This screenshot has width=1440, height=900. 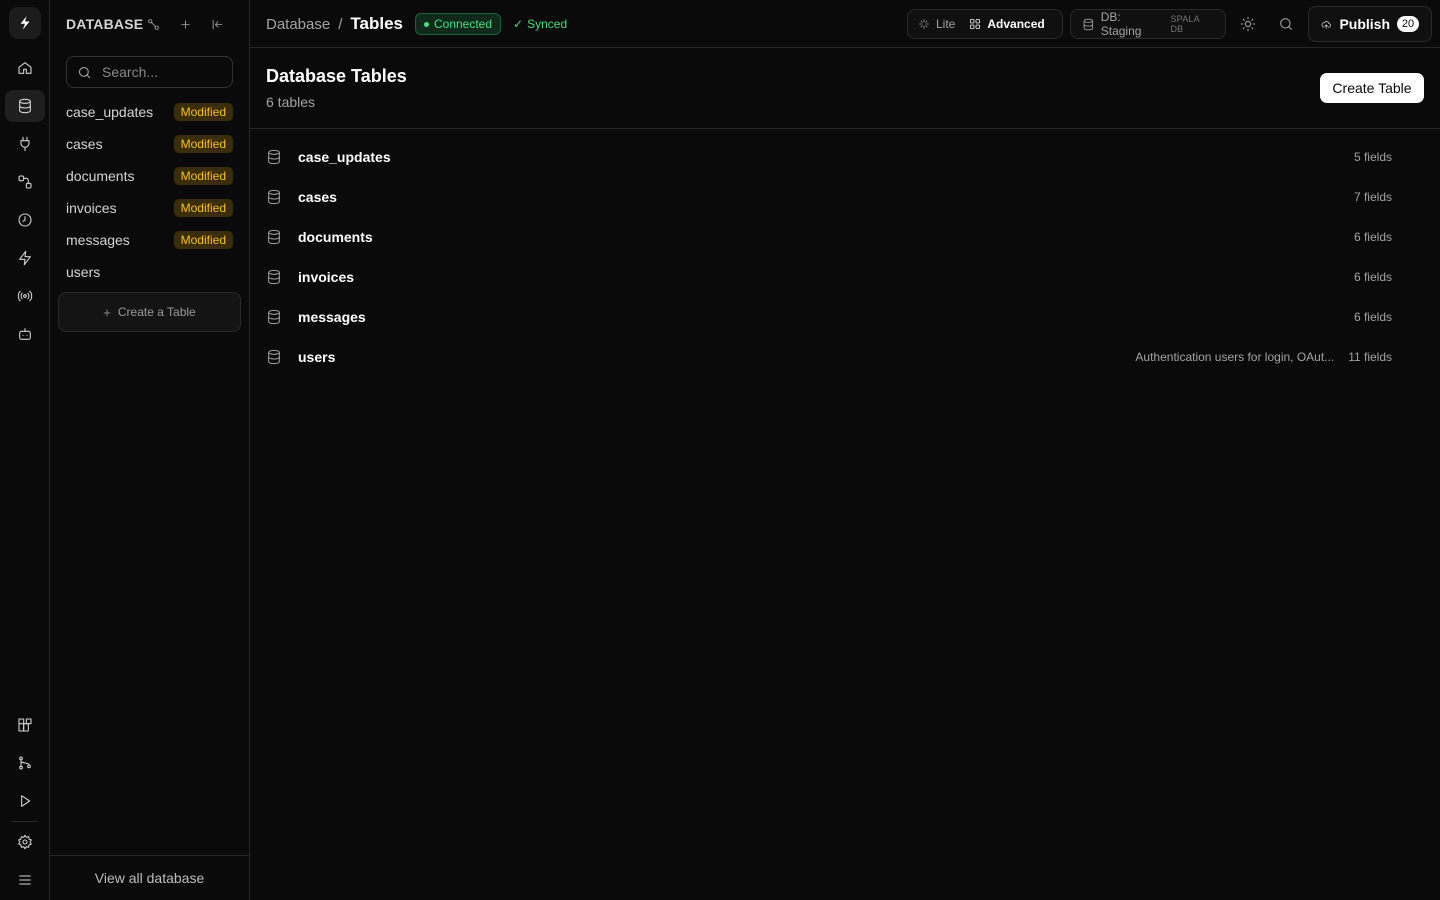 I want to click on rail-database-button, so click(x=25, y=106).